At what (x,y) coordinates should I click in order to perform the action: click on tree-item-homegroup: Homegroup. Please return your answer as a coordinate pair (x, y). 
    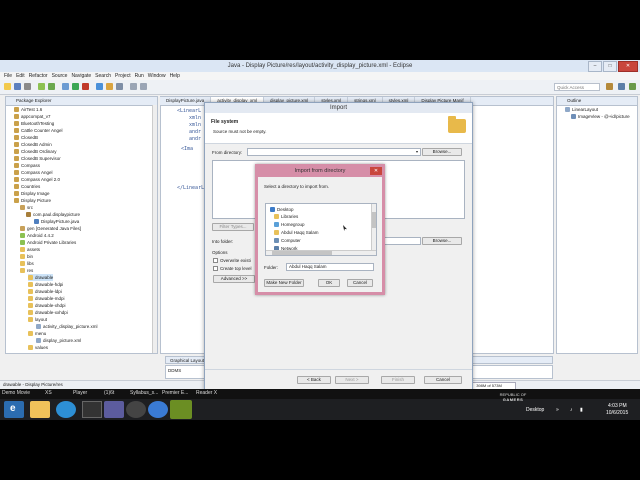
    Looking at the image, I should click on (289, 224).